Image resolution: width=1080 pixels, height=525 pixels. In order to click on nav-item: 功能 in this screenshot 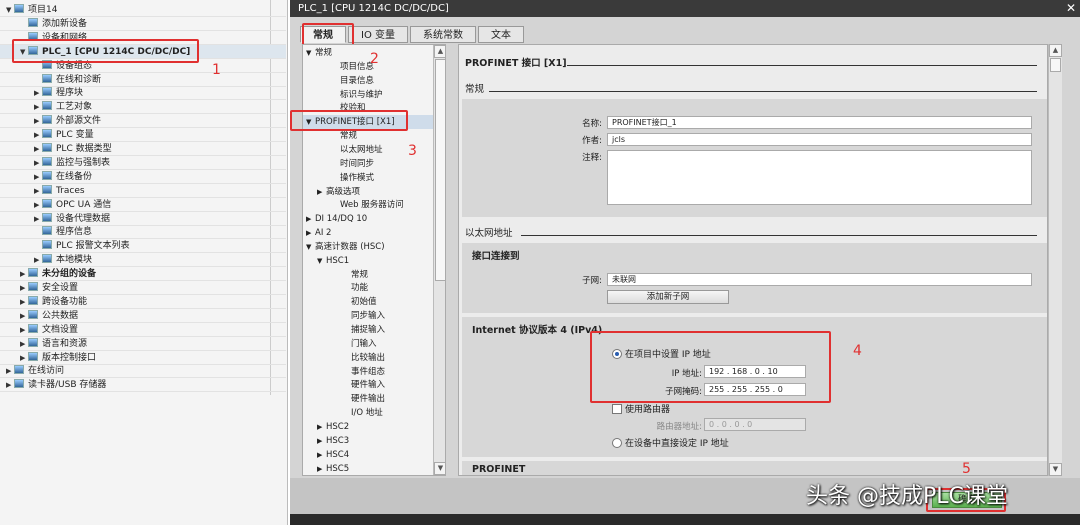, I will do `click(369, 288)`.